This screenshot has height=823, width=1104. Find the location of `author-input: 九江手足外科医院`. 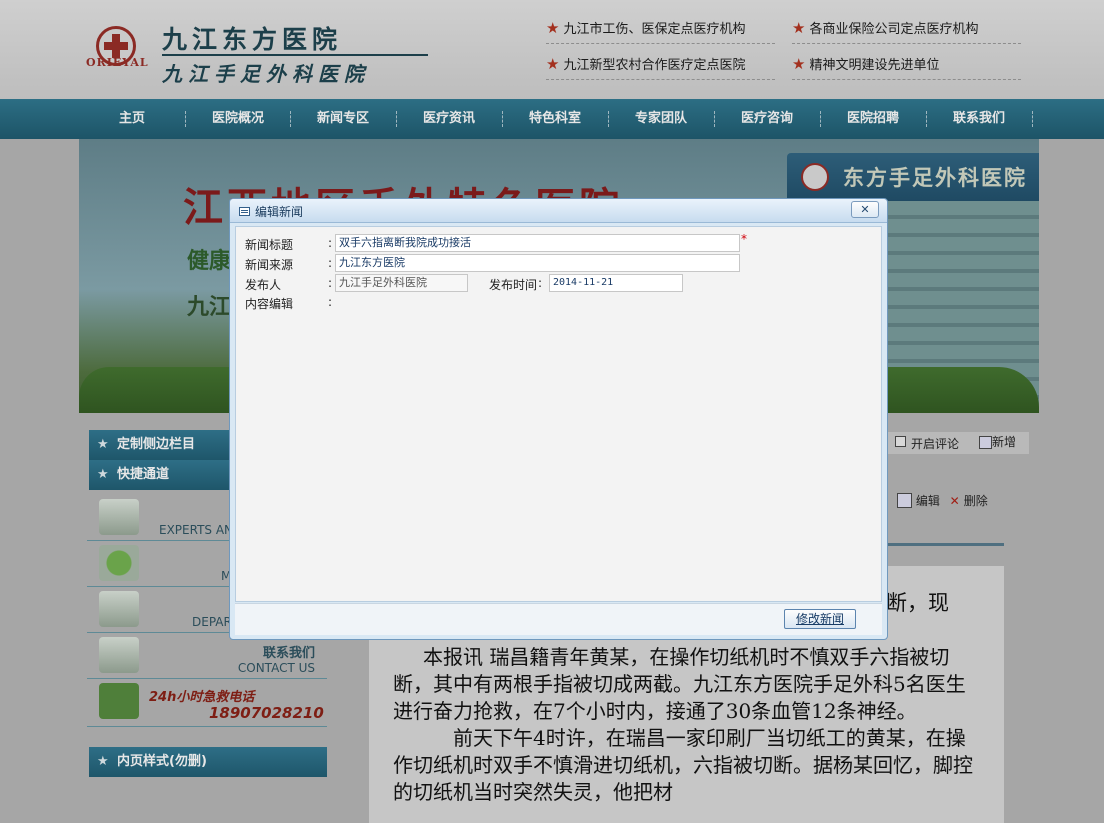

author-input: 九江手足外科医院 is located at coordinates (401, 283).